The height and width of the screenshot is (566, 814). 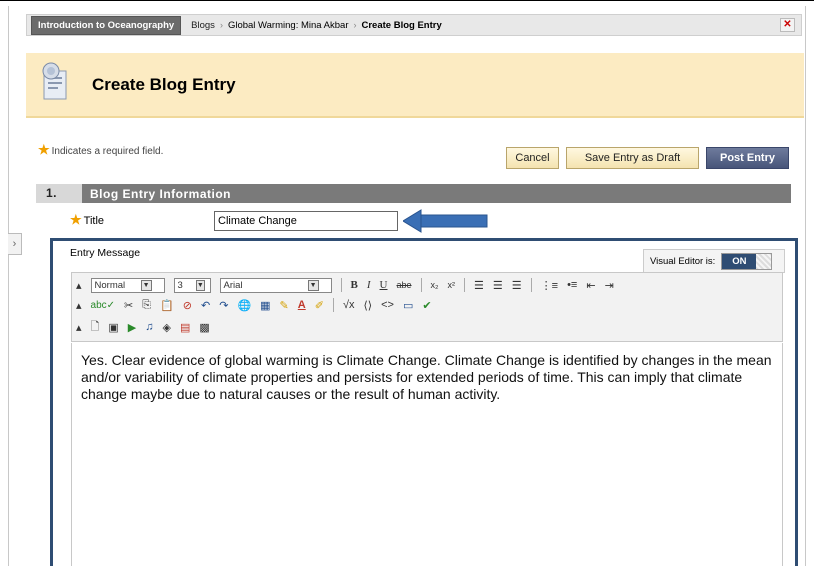 What do you see at coordinates (747, 158) in the screenshot?
I see `post-entry-button: Post Entry` at bounding box center [747, 158].